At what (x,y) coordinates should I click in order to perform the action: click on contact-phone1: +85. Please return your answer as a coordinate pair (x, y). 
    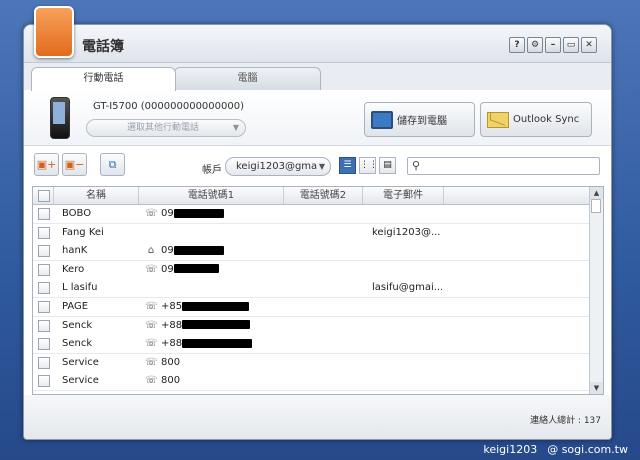
    Looking at the image, I should click on (211, 307).